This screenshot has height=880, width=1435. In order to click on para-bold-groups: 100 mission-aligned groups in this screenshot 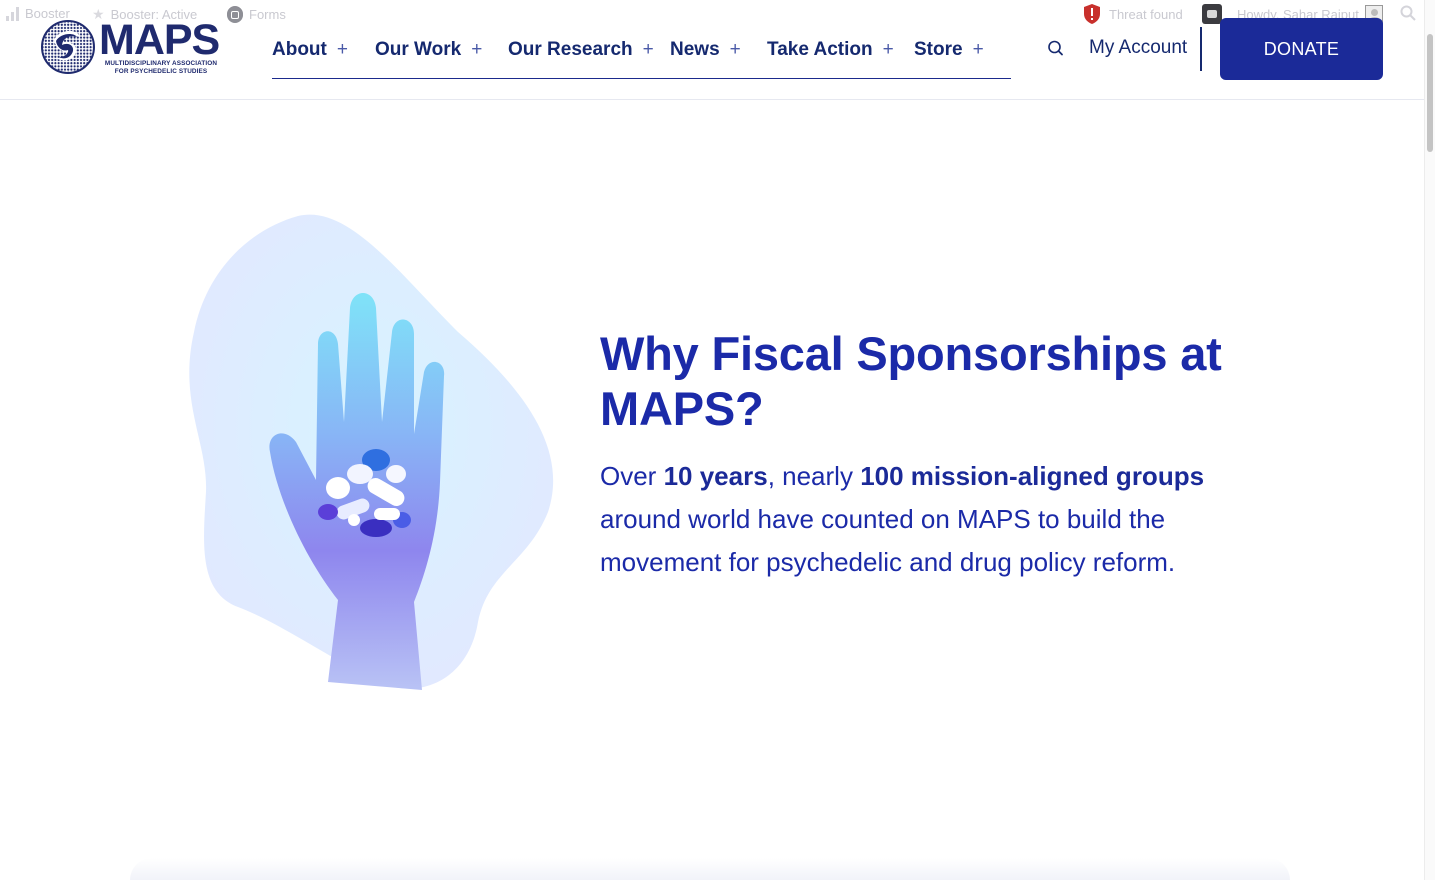, I will do `click(1032, 476)`.